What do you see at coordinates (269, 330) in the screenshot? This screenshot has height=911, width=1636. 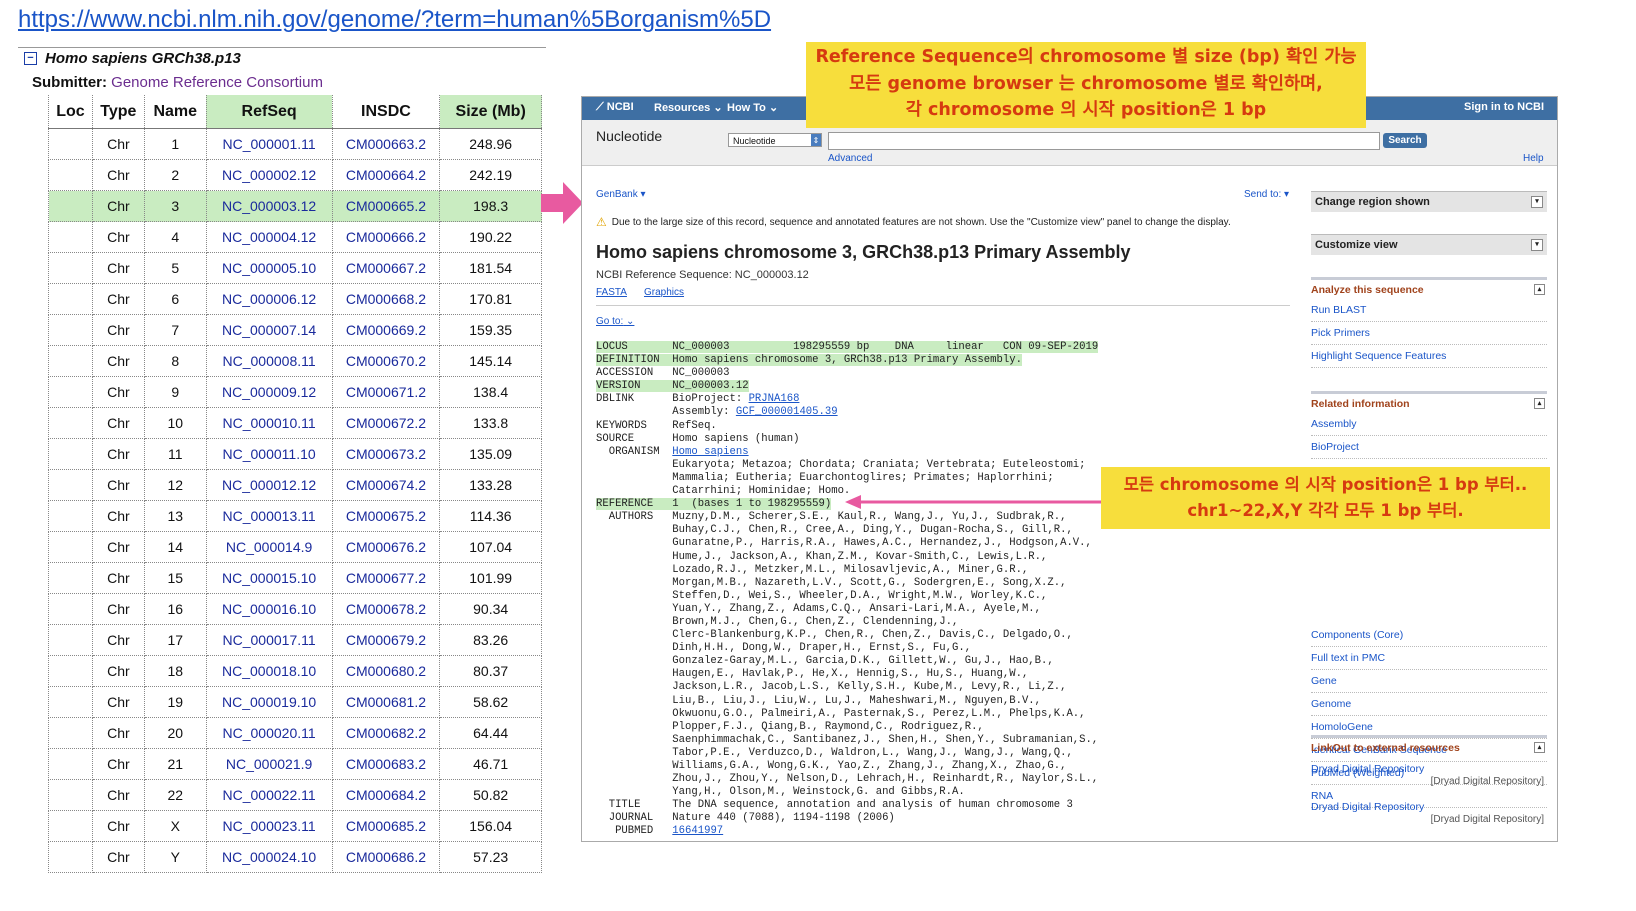 I see `cell-refseq: NC_000007.14` at bounding box center [269, 330].